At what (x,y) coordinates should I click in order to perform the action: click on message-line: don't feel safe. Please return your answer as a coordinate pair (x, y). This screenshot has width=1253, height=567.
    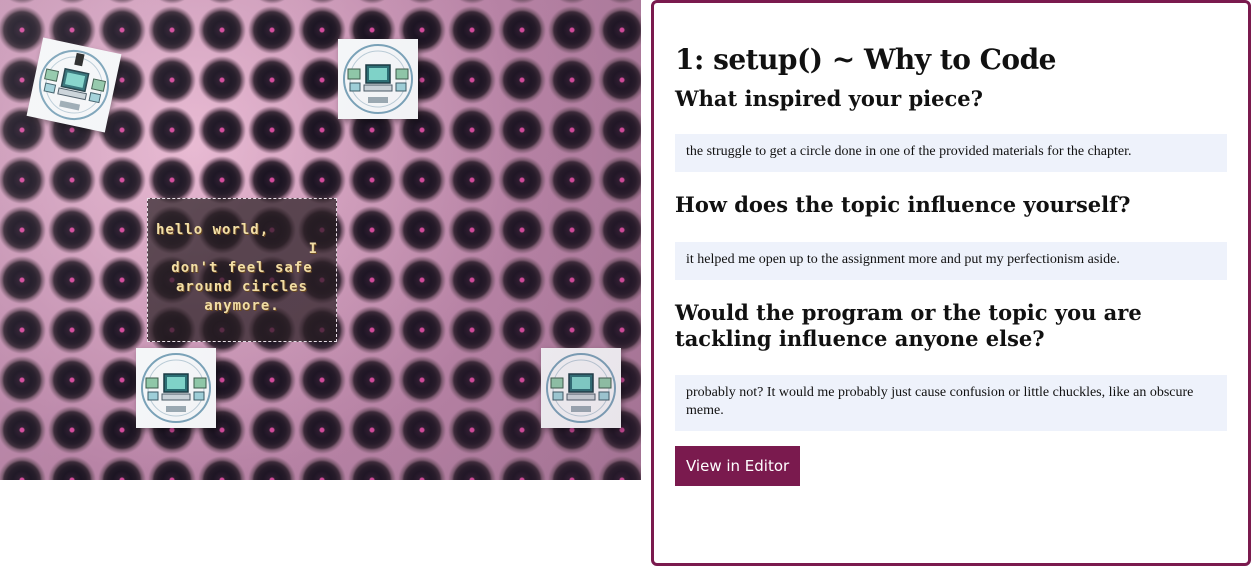
    Looking at the image, I should click on (242, 268).